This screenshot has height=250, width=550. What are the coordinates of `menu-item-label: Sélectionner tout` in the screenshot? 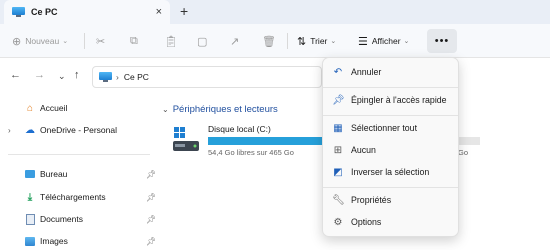 It's located at (384, 128).